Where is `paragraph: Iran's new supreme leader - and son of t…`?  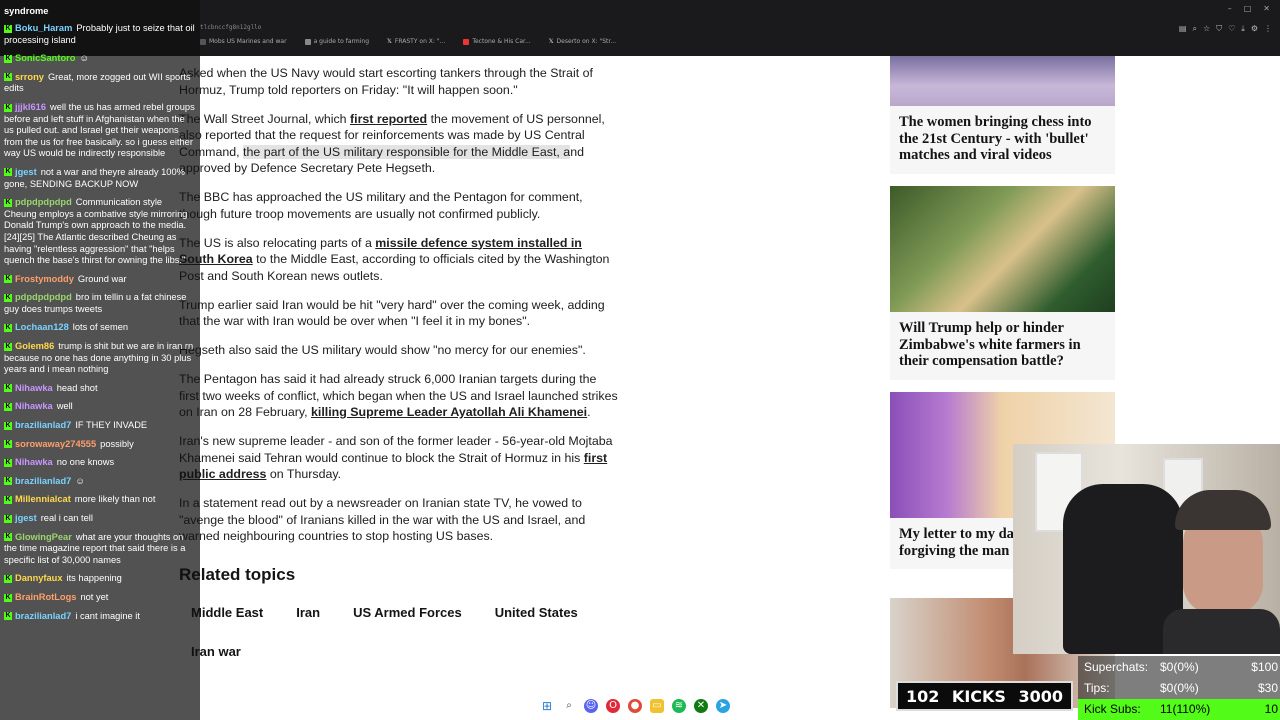 paragraph: Iran's new supreme leader - and son of t… is located at coordinates (396, 457).